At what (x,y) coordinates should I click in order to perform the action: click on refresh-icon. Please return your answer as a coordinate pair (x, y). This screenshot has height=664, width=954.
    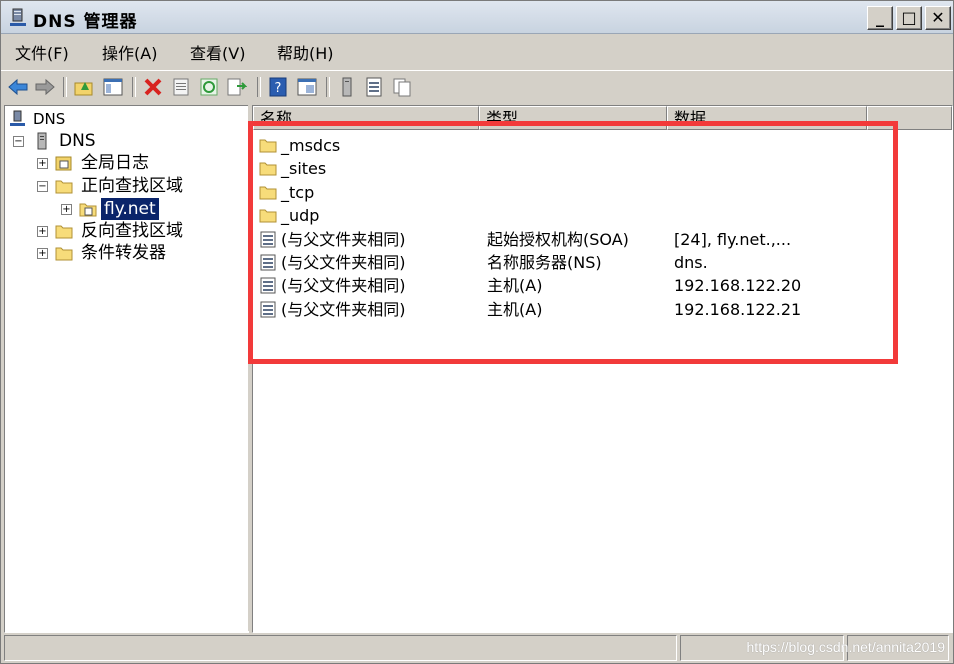
    Looking at the image, I should click on (209, 87).